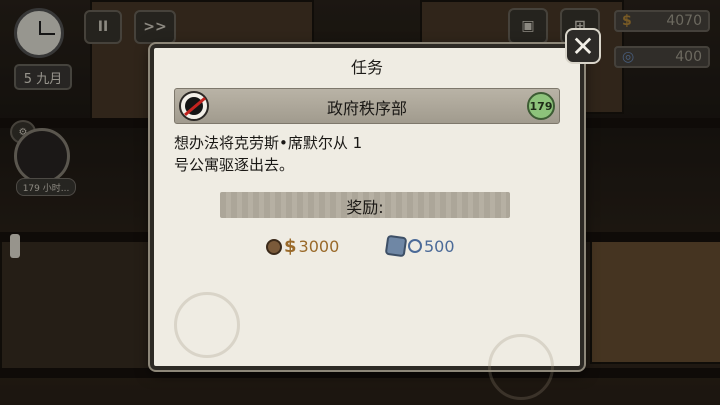  Describe the element at coordinates (396, 246) in the screenshot. I see `reputation-badge-icon` at that location.